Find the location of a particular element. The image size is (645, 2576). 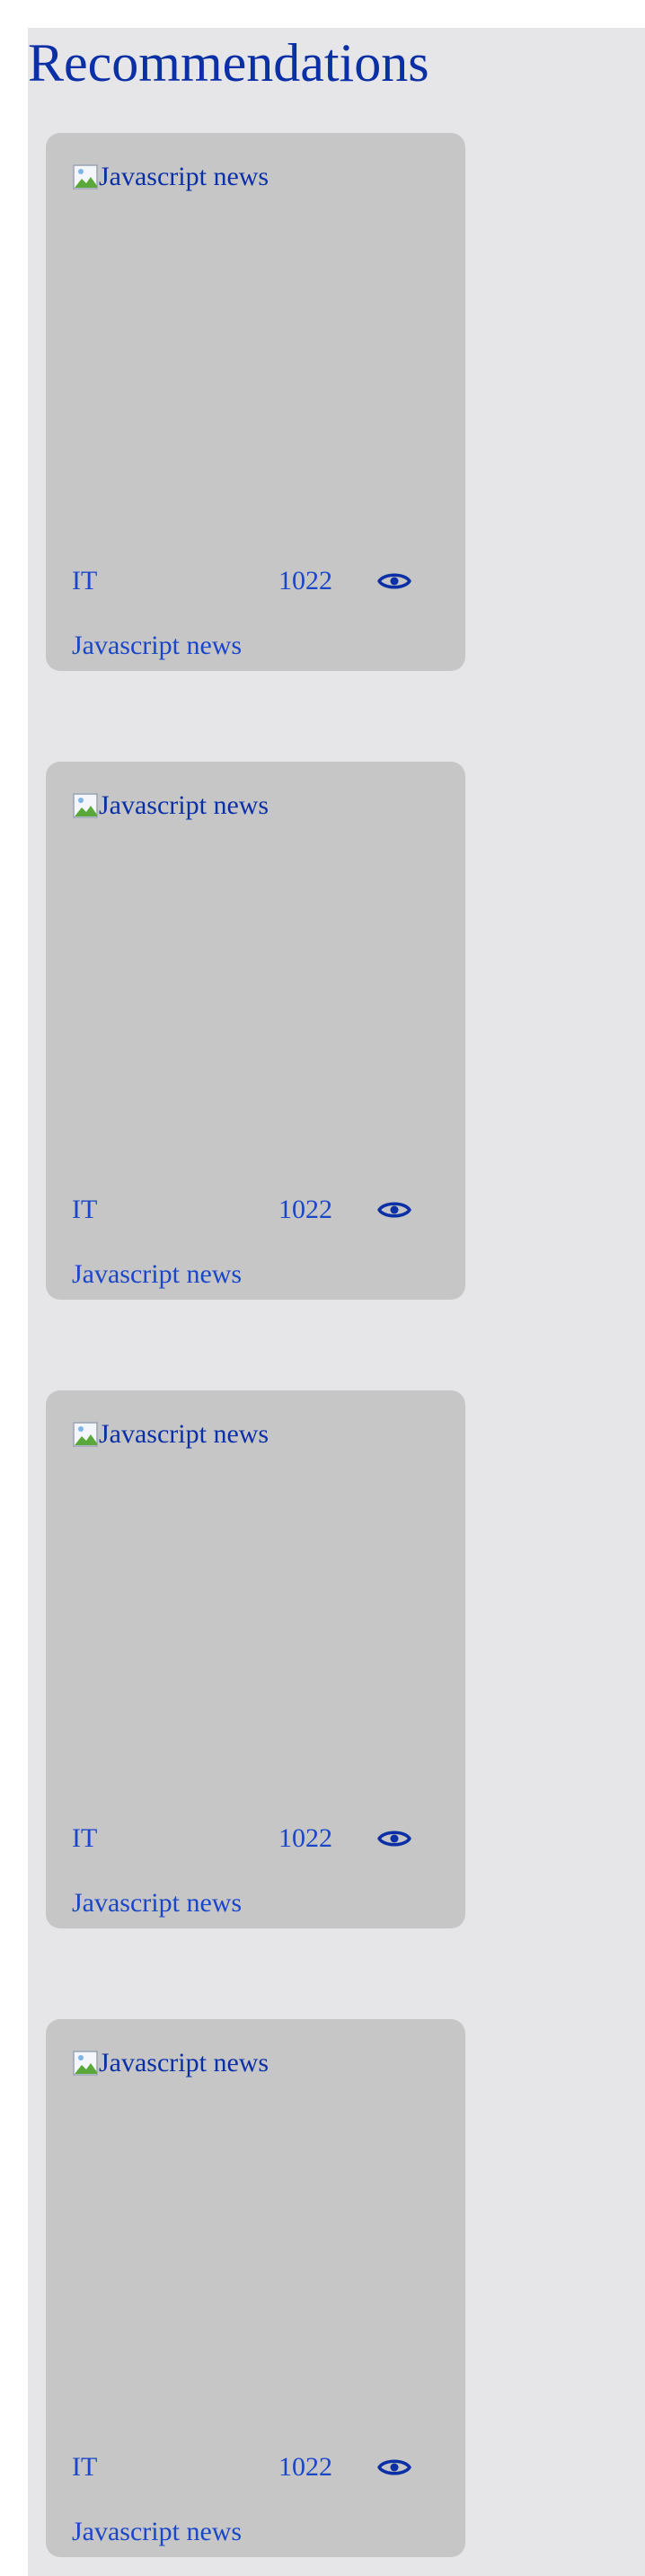

page-title: Recommendations is located at coordinates (228, 63).